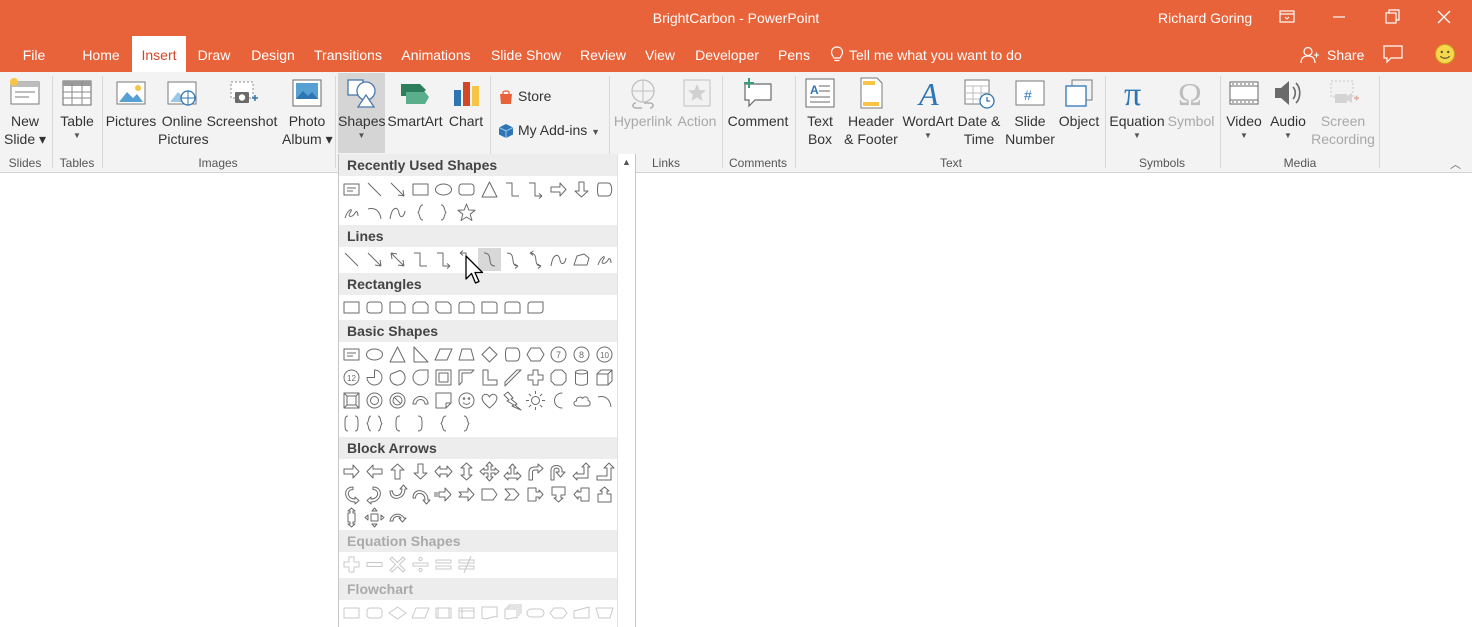  What do you see at coordinates (604, 494) in the screenshot?
I see `shape-upcallout-icon` at bounding box center [604, 494].